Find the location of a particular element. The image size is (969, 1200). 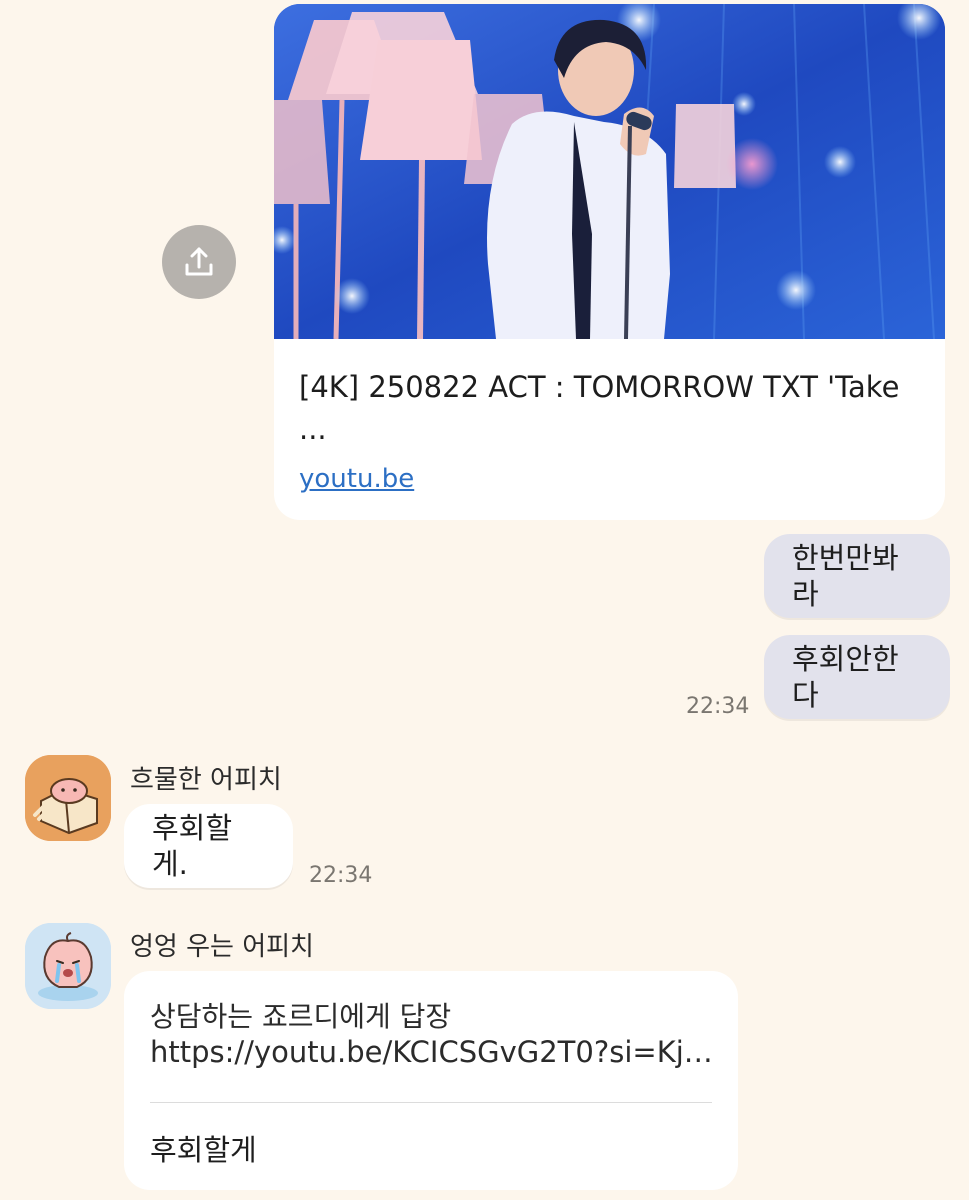

crying-apeach-icon is located at coordinates (68, 966).